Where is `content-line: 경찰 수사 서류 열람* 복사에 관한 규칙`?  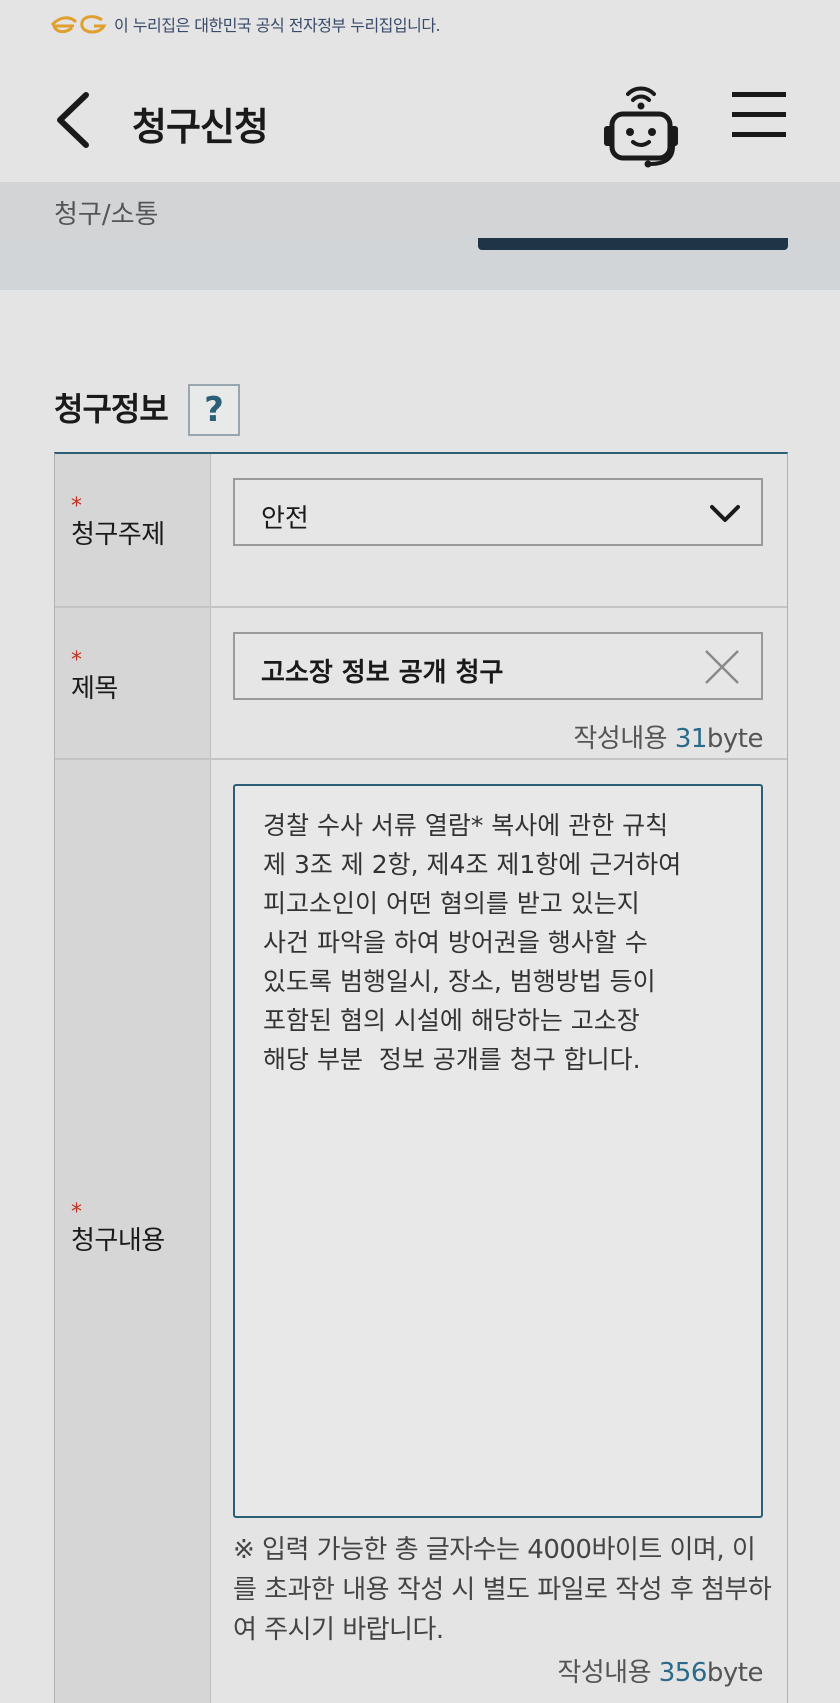 content-line: 경찰 수사 서류 열람* 복사에 관한 규칙 is located at coordinates (466, 825).